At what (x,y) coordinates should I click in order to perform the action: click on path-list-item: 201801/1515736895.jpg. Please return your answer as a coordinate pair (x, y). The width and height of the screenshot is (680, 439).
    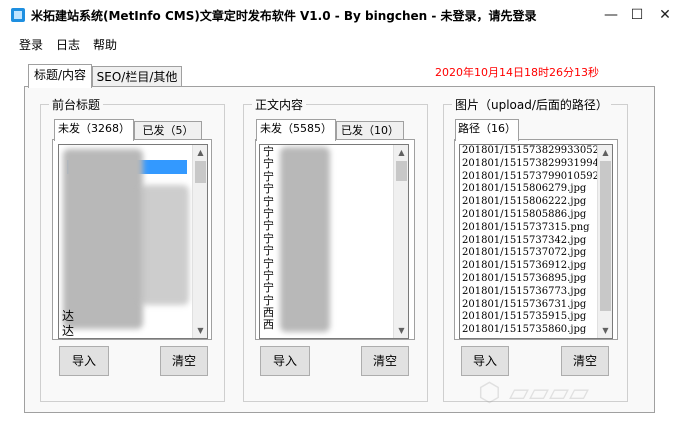
    Looking at the image, I should click on (530, 279).